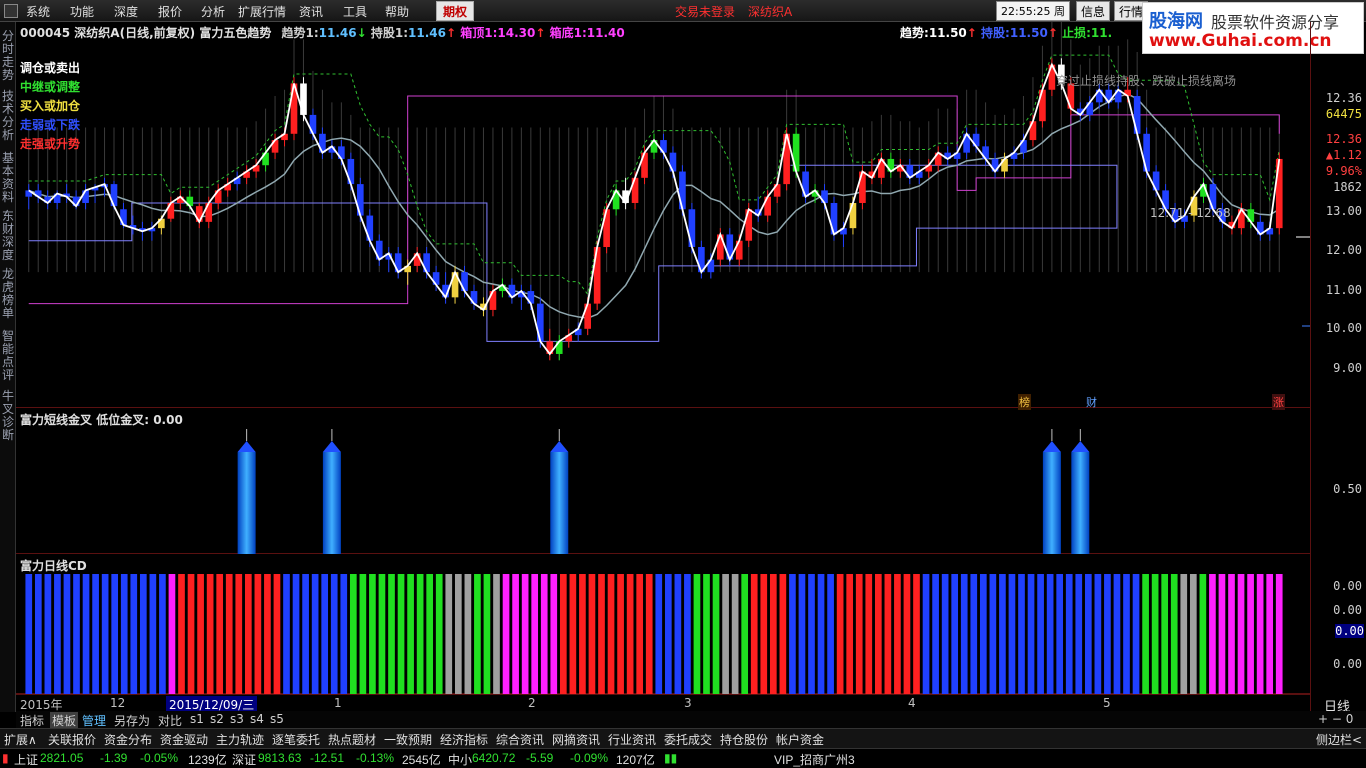  Describe the element at coordinates (20, 739) in the screenshot. I see `tab-expand: 扩展∧` at that location.